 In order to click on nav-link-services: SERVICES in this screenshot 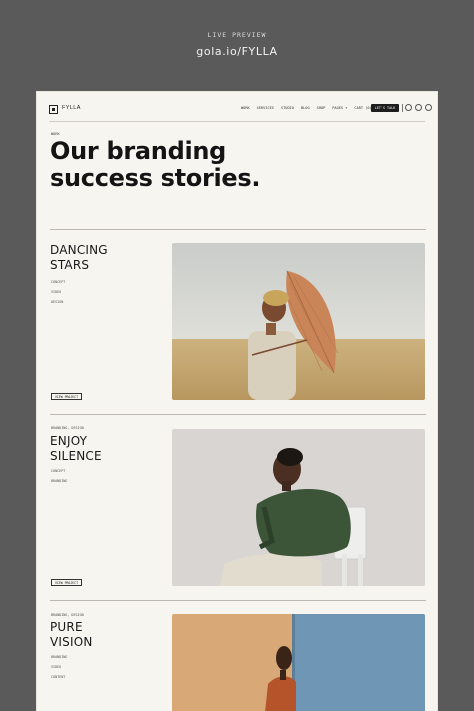, I will do `click(265, 108)`.